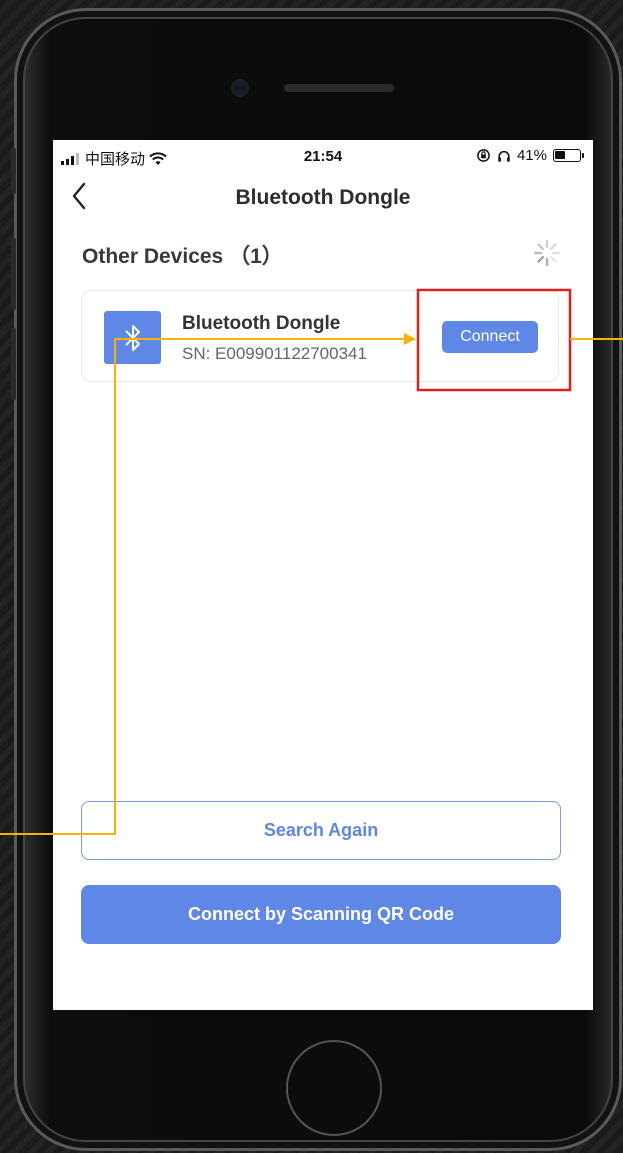  I want to click on headphones-icon, so click(504, 156).